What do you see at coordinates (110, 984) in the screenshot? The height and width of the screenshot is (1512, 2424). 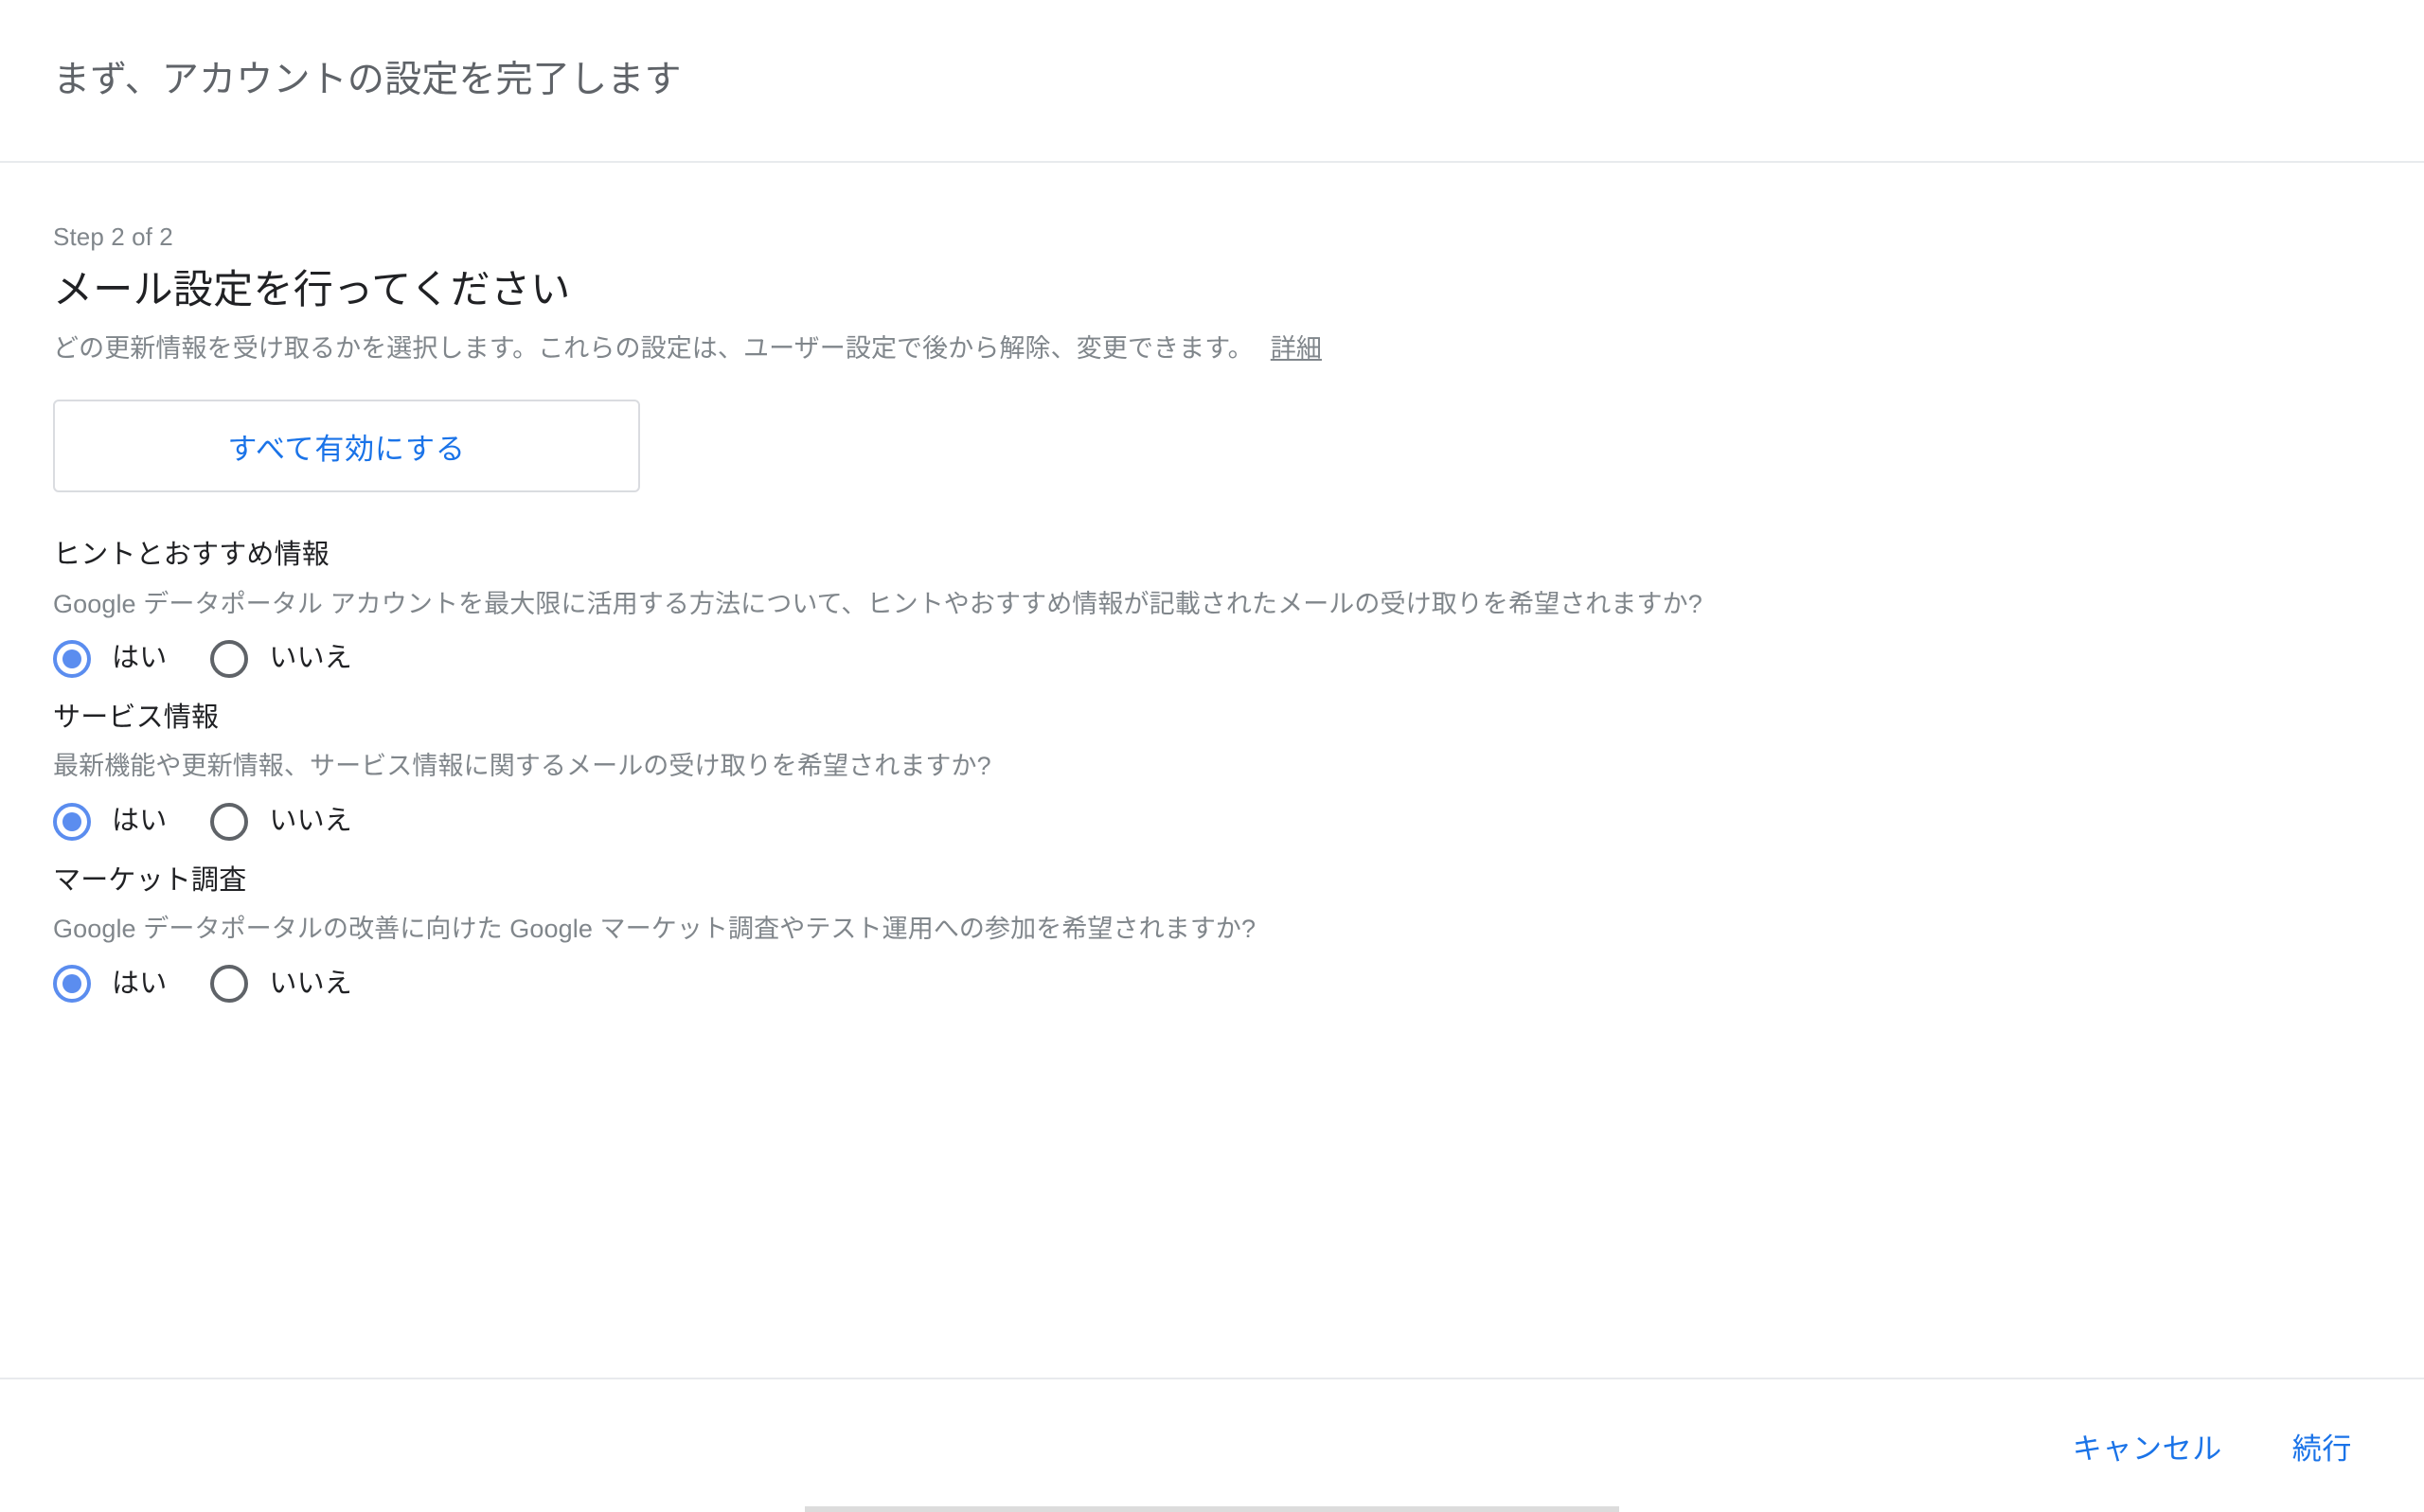 I see `radio-market-research-yes: はい` at bounding box center [110, 984].